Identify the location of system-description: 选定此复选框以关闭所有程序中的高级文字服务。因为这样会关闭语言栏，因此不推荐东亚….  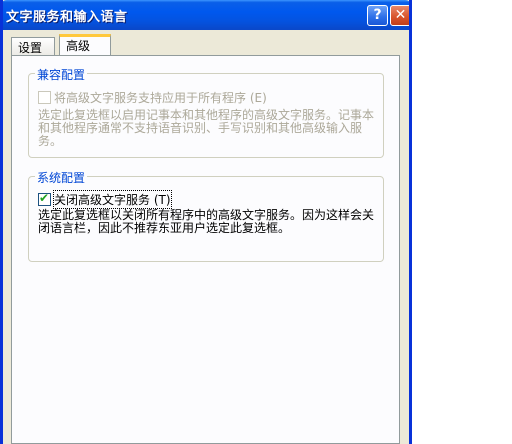
(206, 221).